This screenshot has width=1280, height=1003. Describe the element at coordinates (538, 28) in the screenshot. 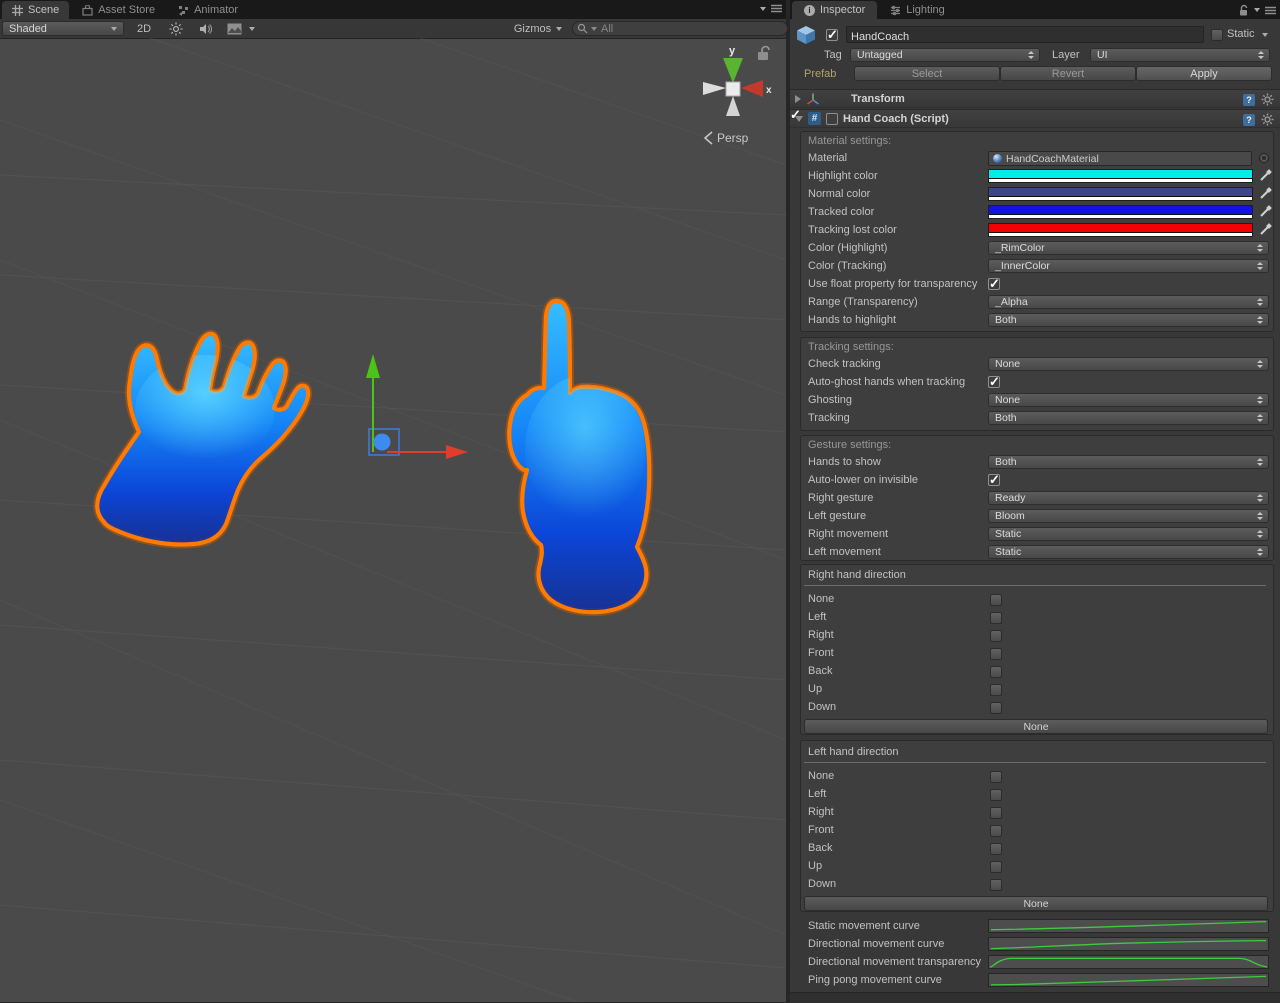

I see `gizmos-dropdown: Gizmos` at that location.